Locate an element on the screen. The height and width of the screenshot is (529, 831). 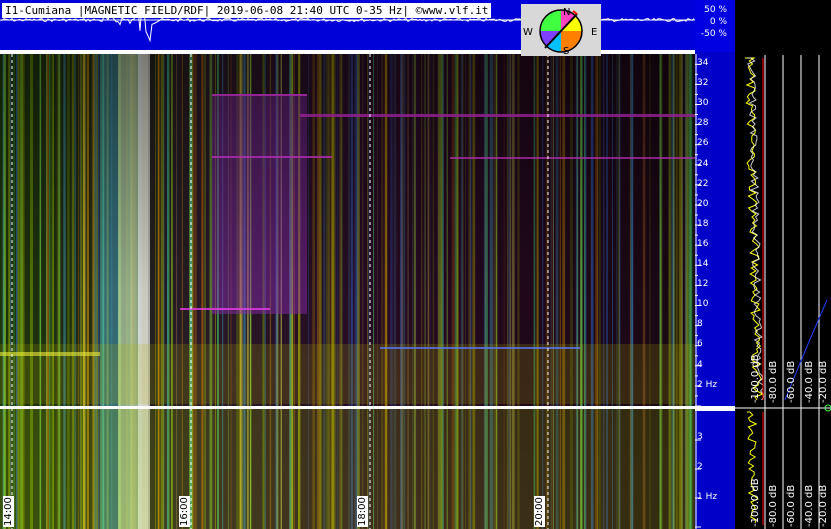
freq-label: 12 is located at coordinates (703, 284).